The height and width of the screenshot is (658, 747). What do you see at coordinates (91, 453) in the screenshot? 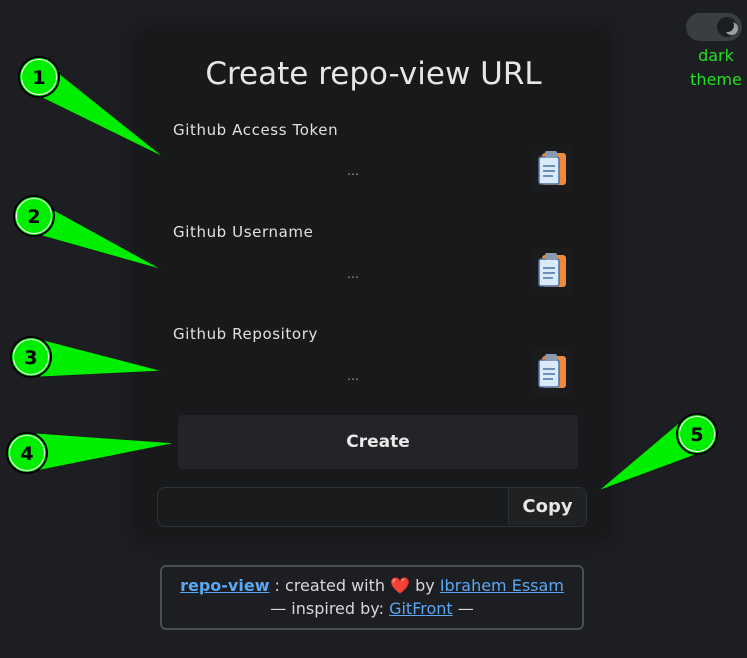
I see `annotation-4: 4` at bounding box center [91, 453].